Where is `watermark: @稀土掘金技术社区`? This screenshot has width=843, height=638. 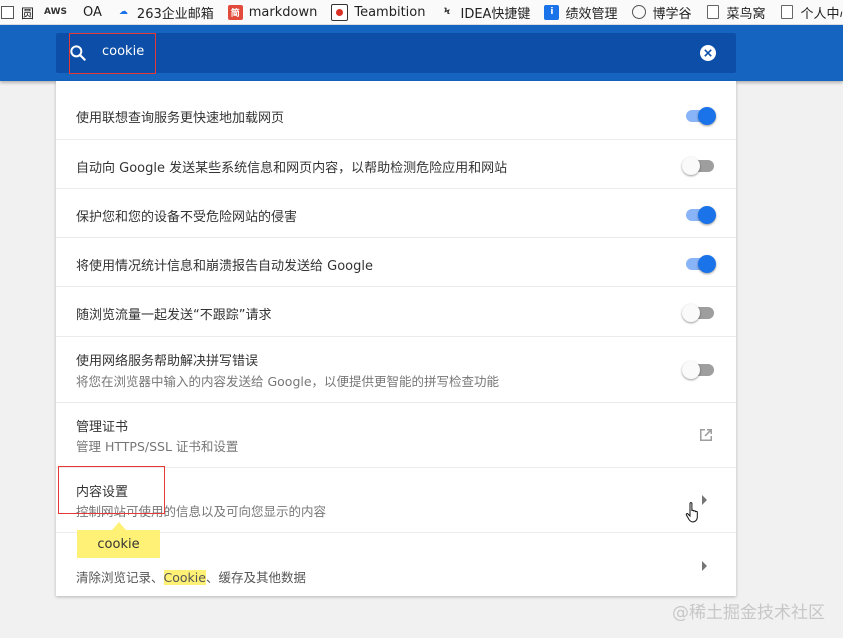
watermark: @稀土掘金技术社区 is located at coordinates (748, 613).